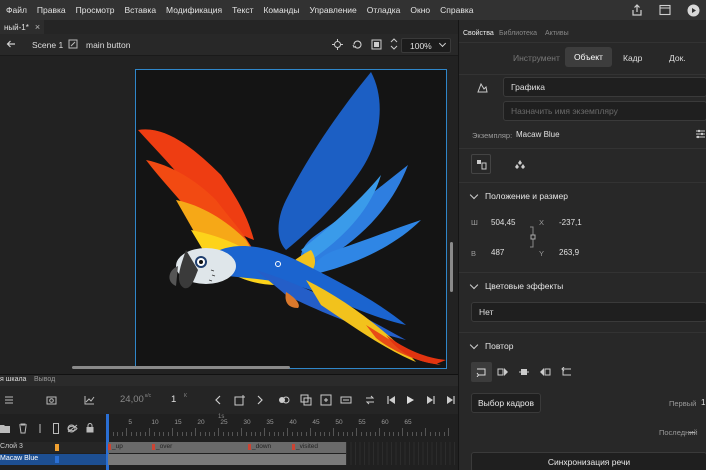 The width and height of the screenshot is (706, 470). What do you see at coordinates (181, 367) in the screenshot?
I see `horizontal-scrollbar` at bounding box center [181, 367].